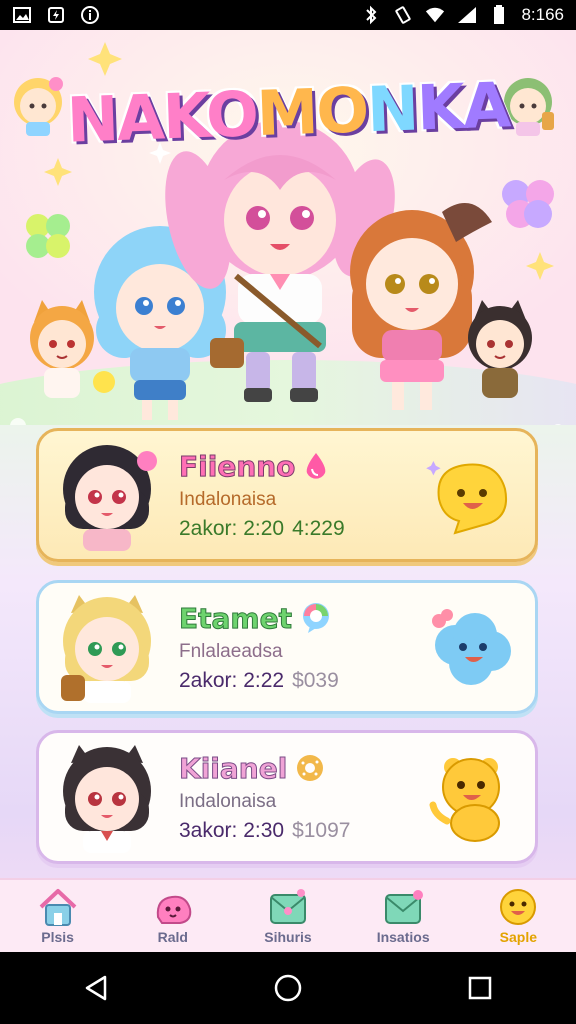 The width and height of the screenshot is (576, 1024). I want to click on recents-icon, so click(480, 988).